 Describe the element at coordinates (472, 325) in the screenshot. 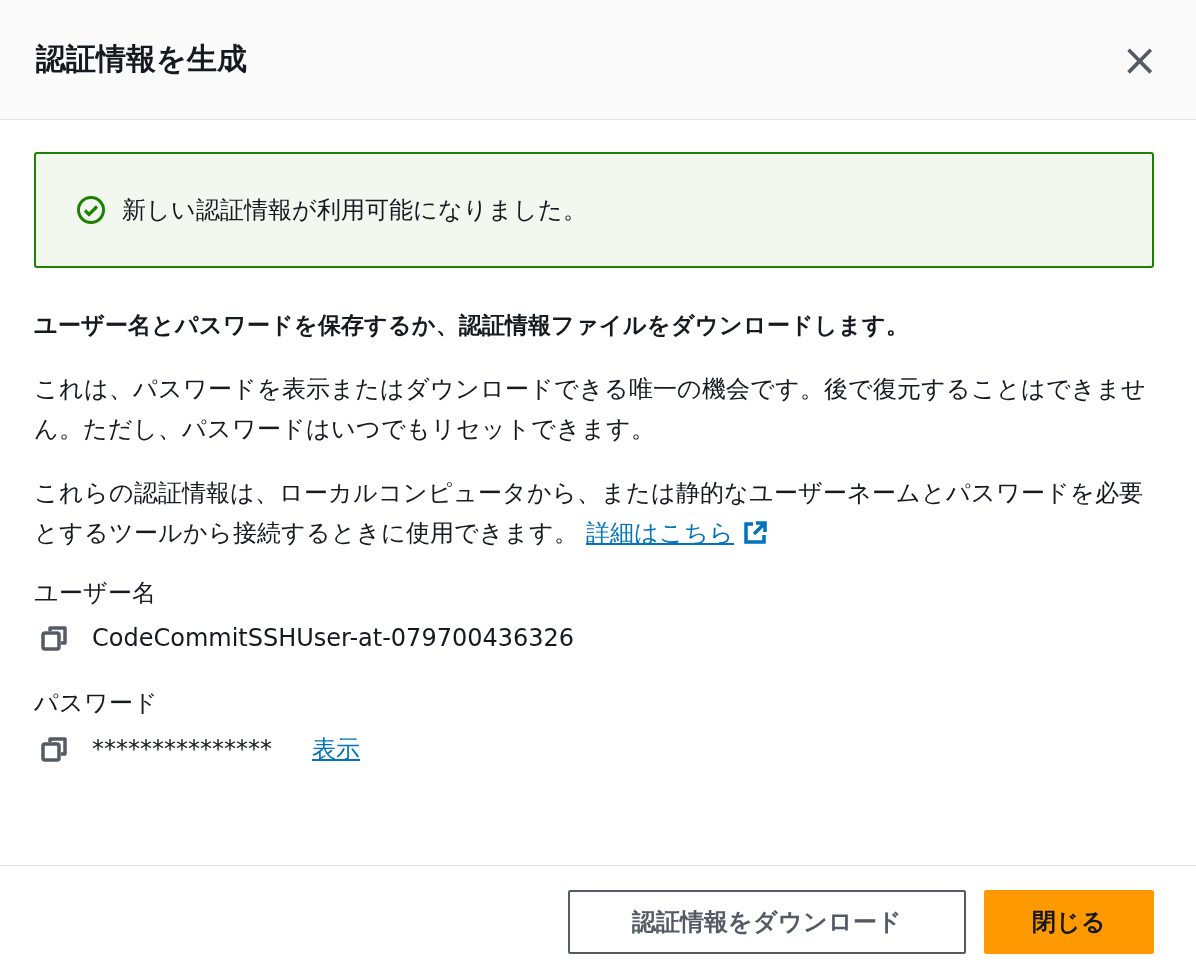

I see `section-heading: ユーザー名とパスワードを保存するか、認証情報ファイルをダウンロードします。` at that location.